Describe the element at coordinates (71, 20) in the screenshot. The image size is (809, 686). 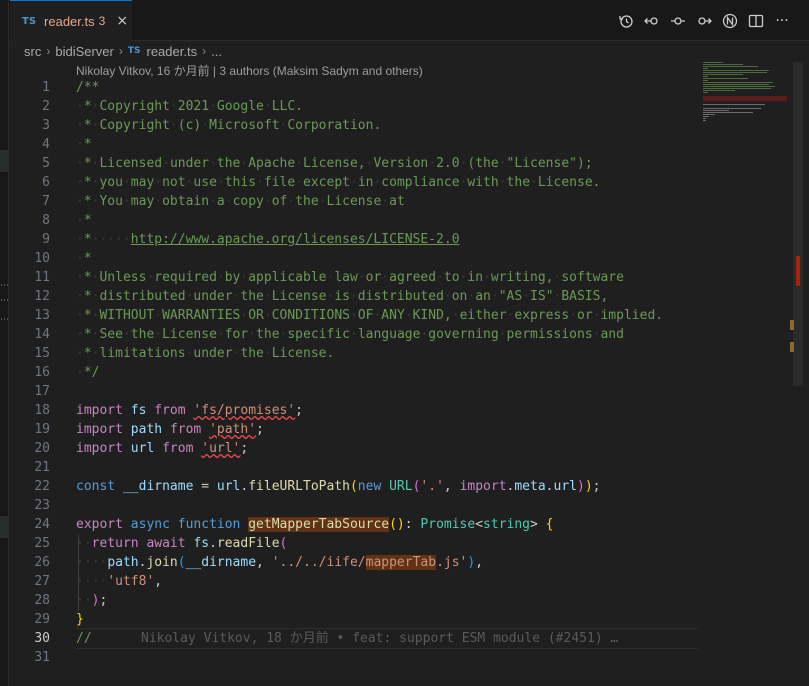
I see `tab-reader-ts: TS reader.ts 3 ×` at that location.